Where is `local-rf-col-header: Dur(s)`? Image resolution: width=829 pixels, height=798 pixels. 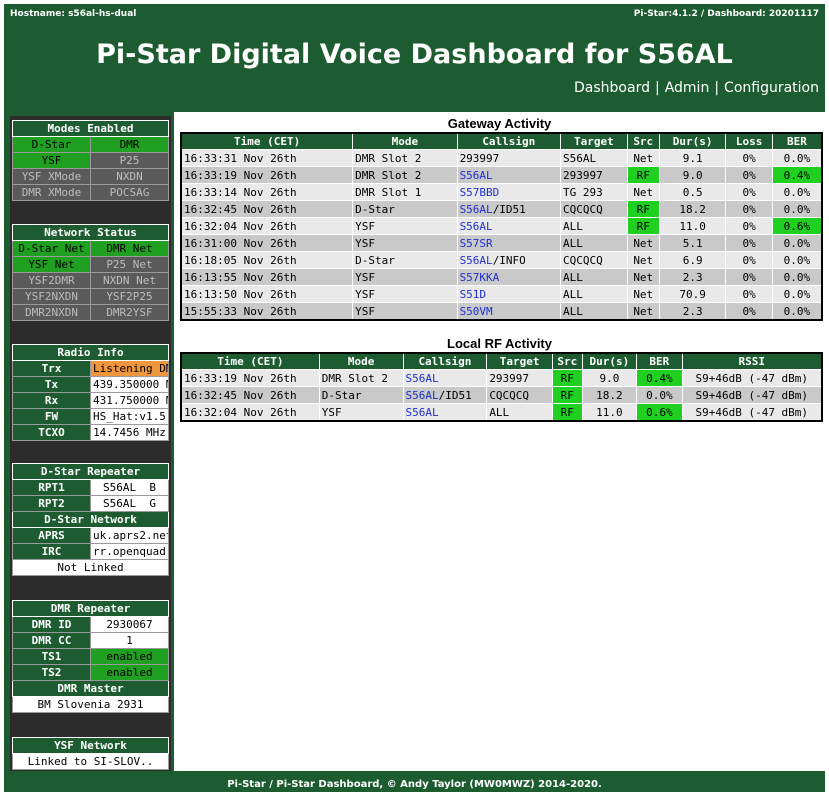
local-rf-col-header: Dur(s) is located at coordinates (609, 361).